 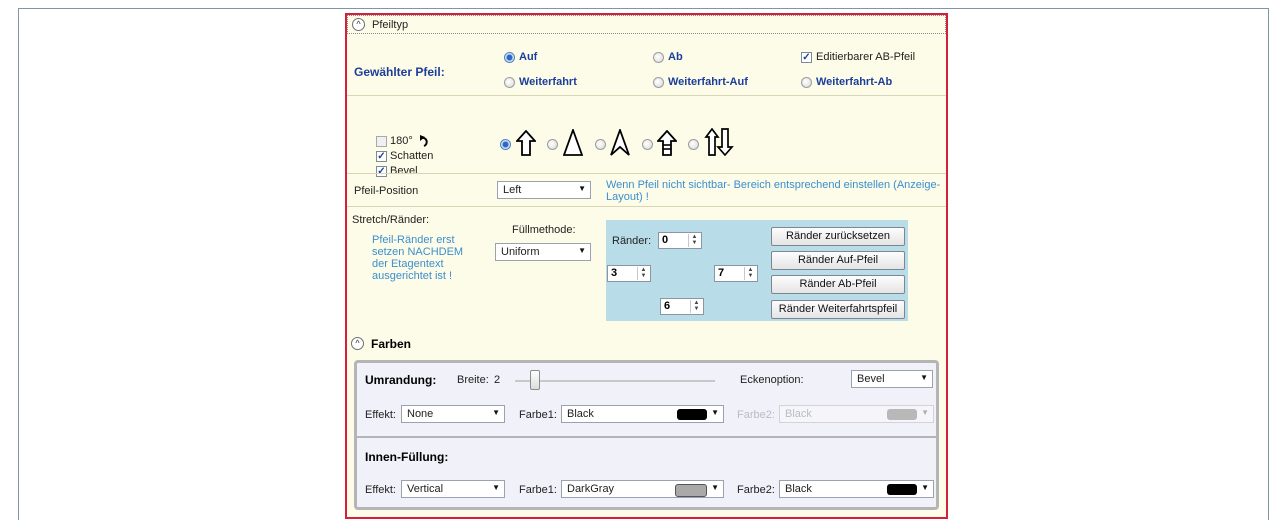 What do you see at coordinates (526, 143) in the screenshot?
I see `arrow-up-outline-icon` at bounding box center [526, 143].